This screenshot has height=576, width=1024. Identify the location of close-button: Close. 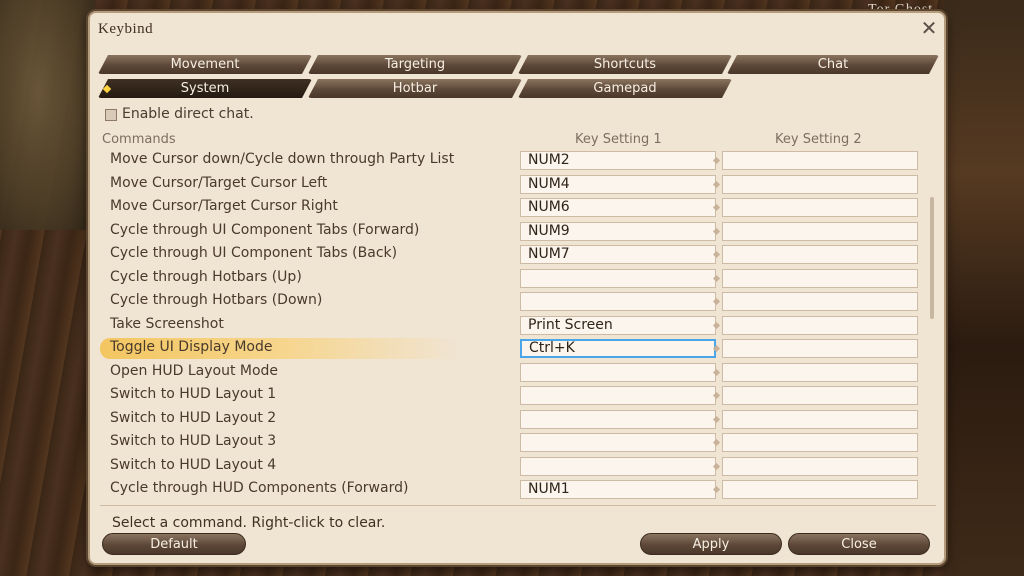
(859, 544).